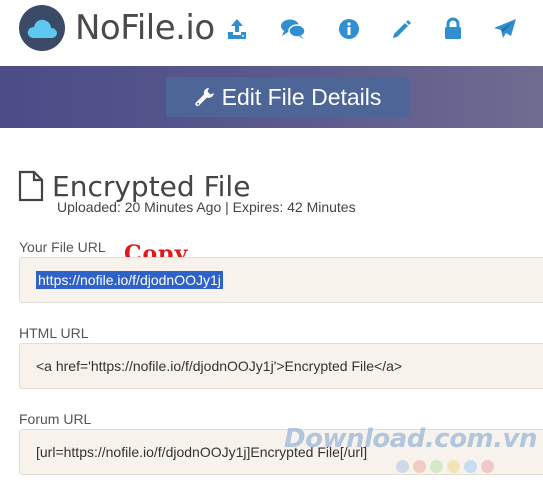  Describe the element at coordinates (505, 29) in the screenshot. I see `paper-plane-icon` at that location.